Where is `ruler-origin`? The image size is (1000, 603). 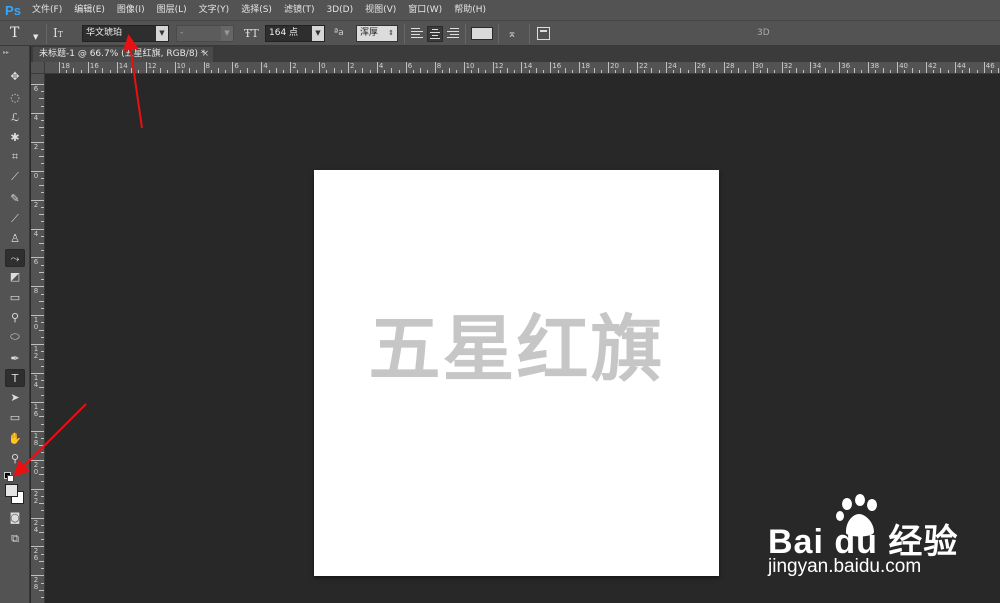
ruler-origin is located at coordinates (38, 68).